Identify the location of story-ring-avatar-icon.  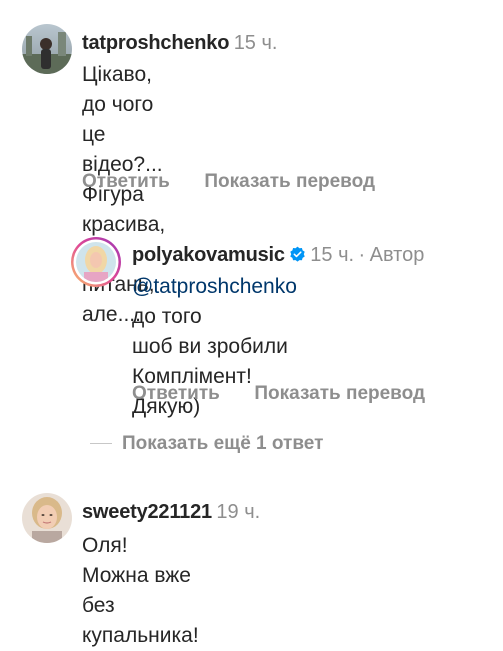
(96, 262).